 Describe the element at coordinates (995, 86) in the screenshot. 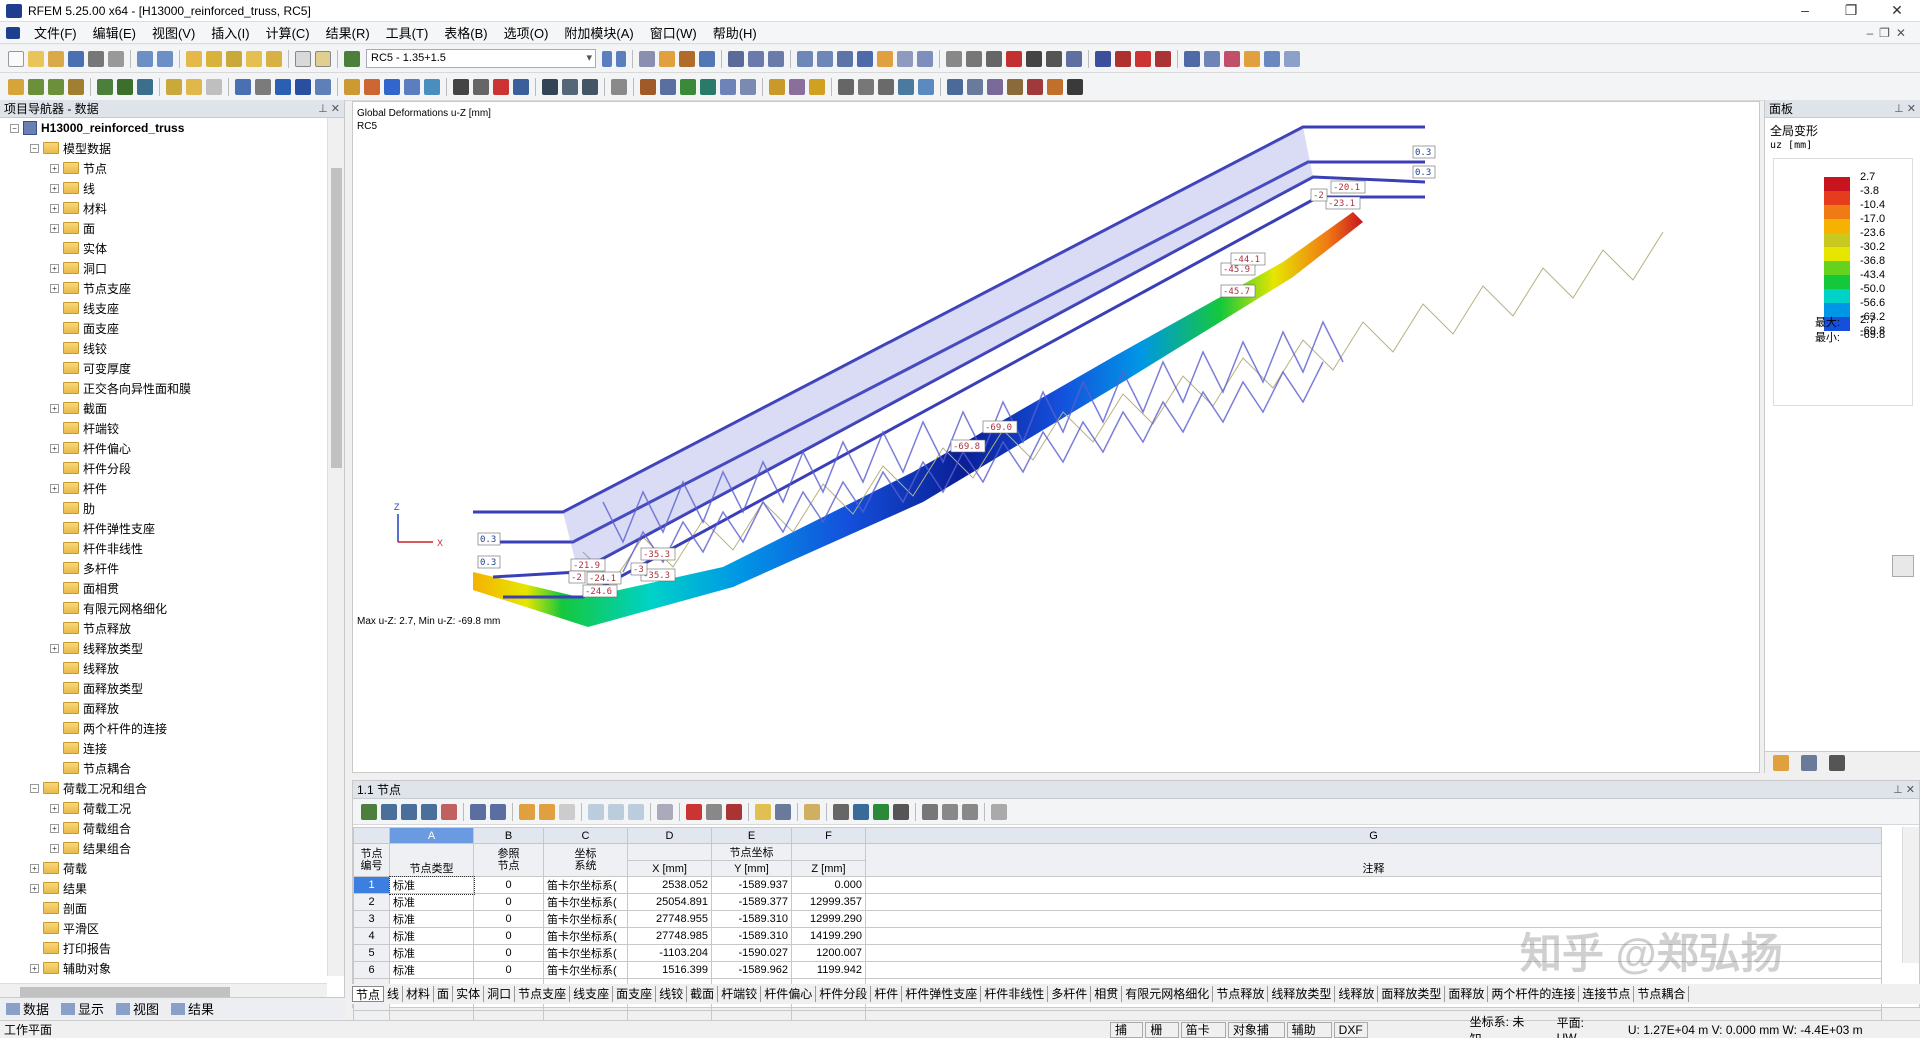

I see `concrete-icon` at that location.